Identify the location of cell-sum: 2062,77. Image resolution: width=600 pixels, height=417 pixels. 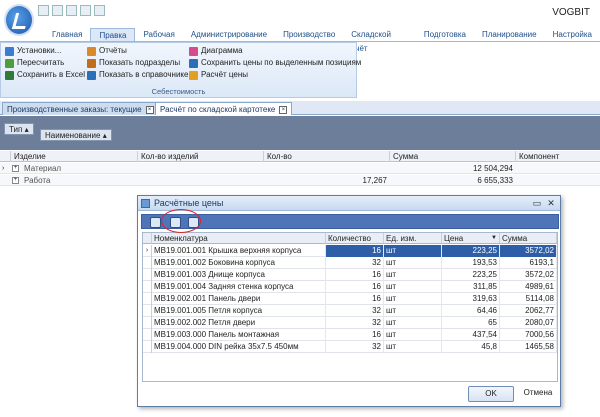
(528, 311).